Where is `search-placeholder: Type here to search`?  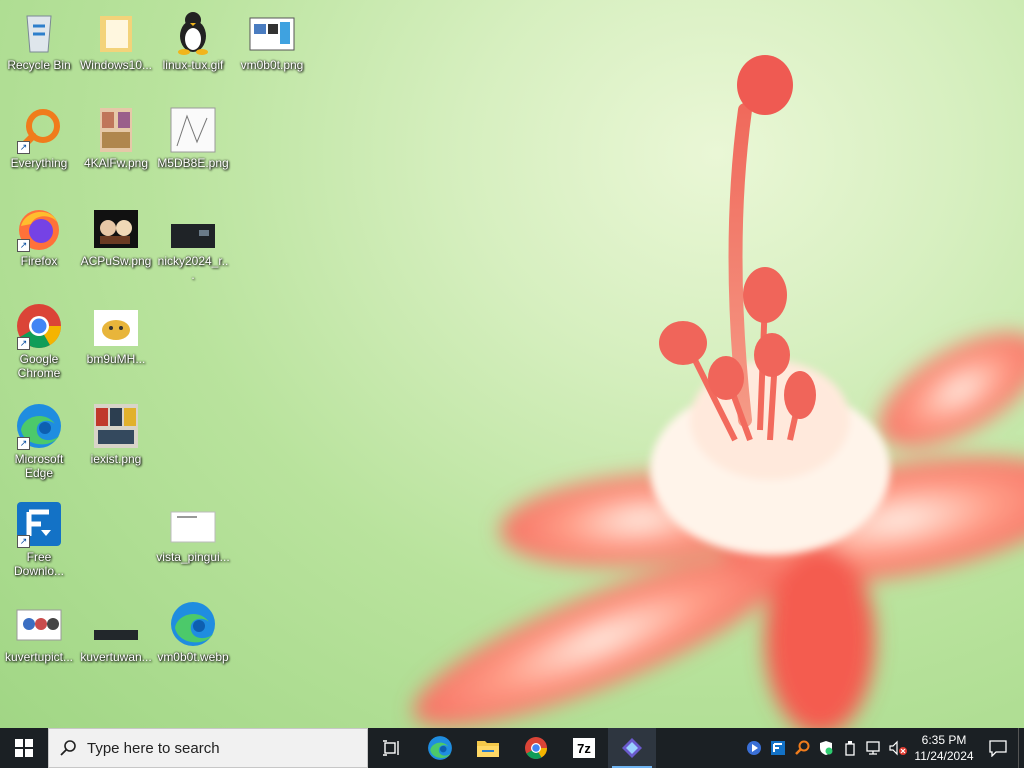
search-placeholder: Type here to search is located at coordinates (153, 748).